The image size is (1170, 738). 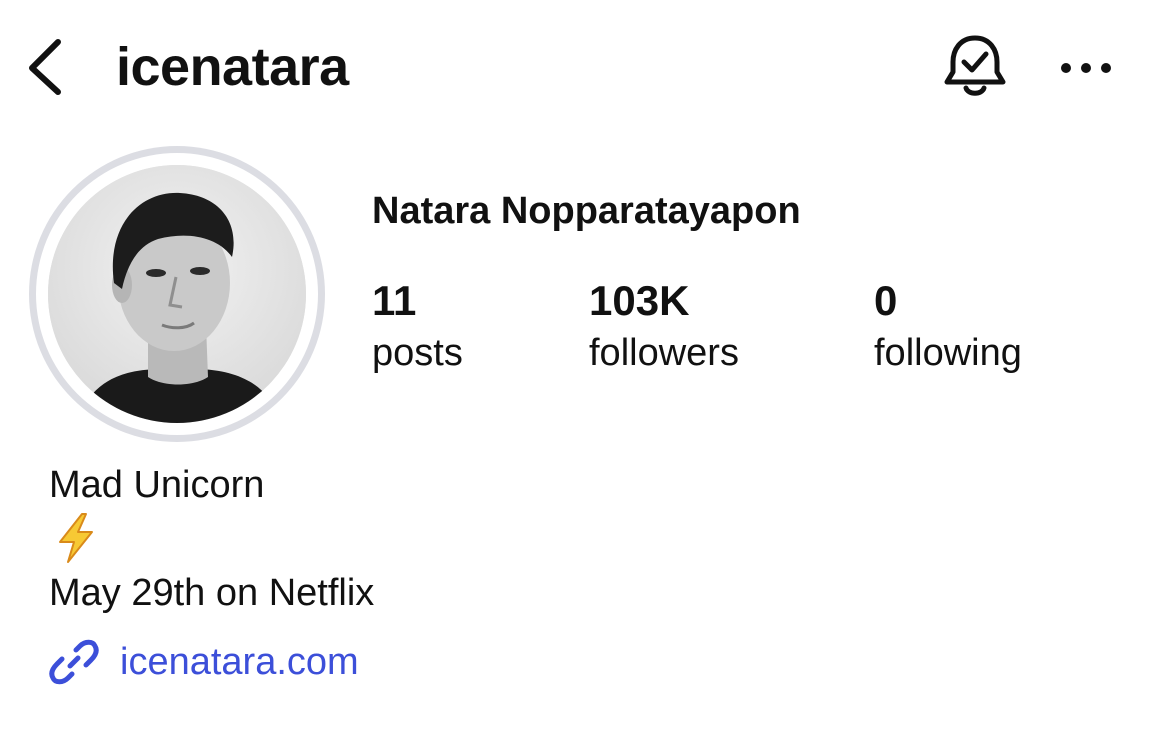 I want to click on notifications-button, so click(x=975, y=67).